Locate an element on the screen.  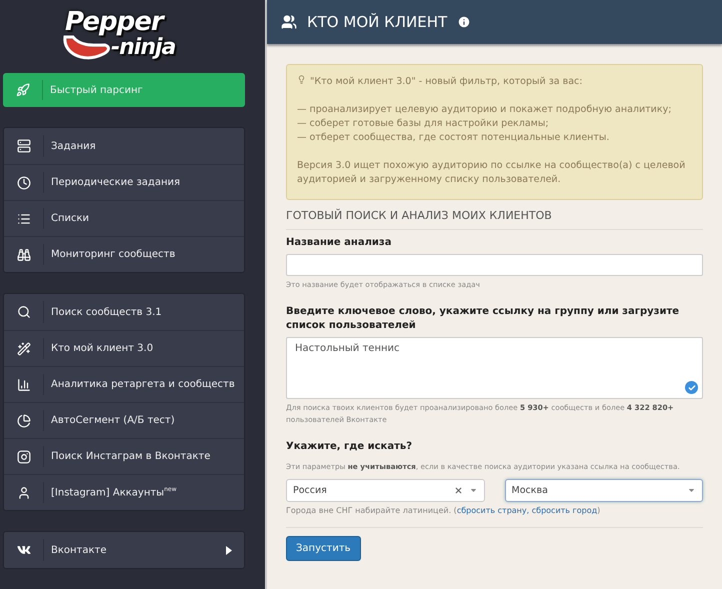
reset-link: сбросить страну is located at coordinates (491, 510).